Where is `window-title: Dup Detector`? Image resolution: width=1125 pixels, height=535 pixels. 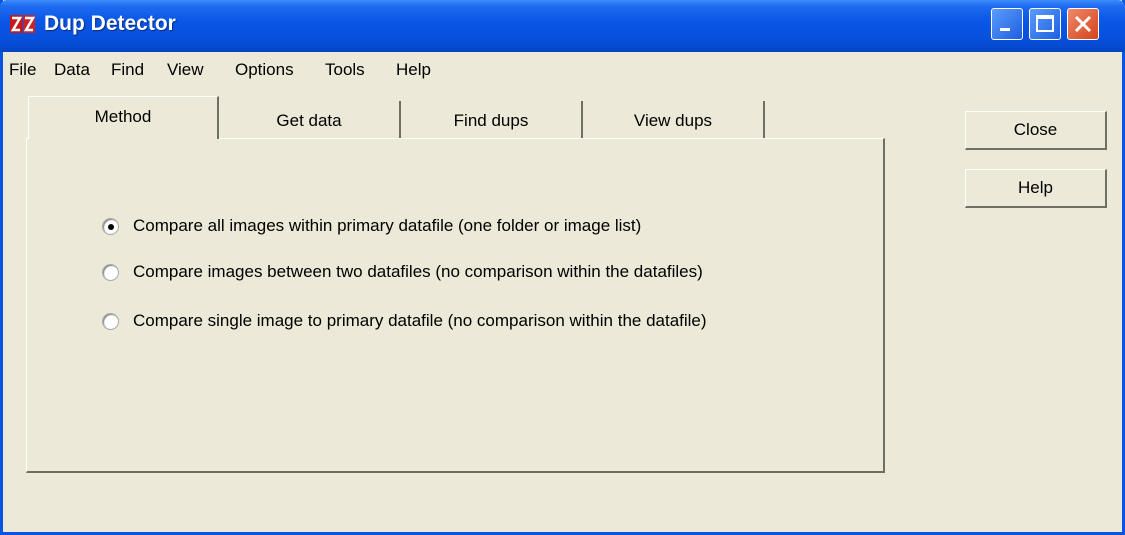
window-title: Dup Detector is located at coordinates (110, 23).